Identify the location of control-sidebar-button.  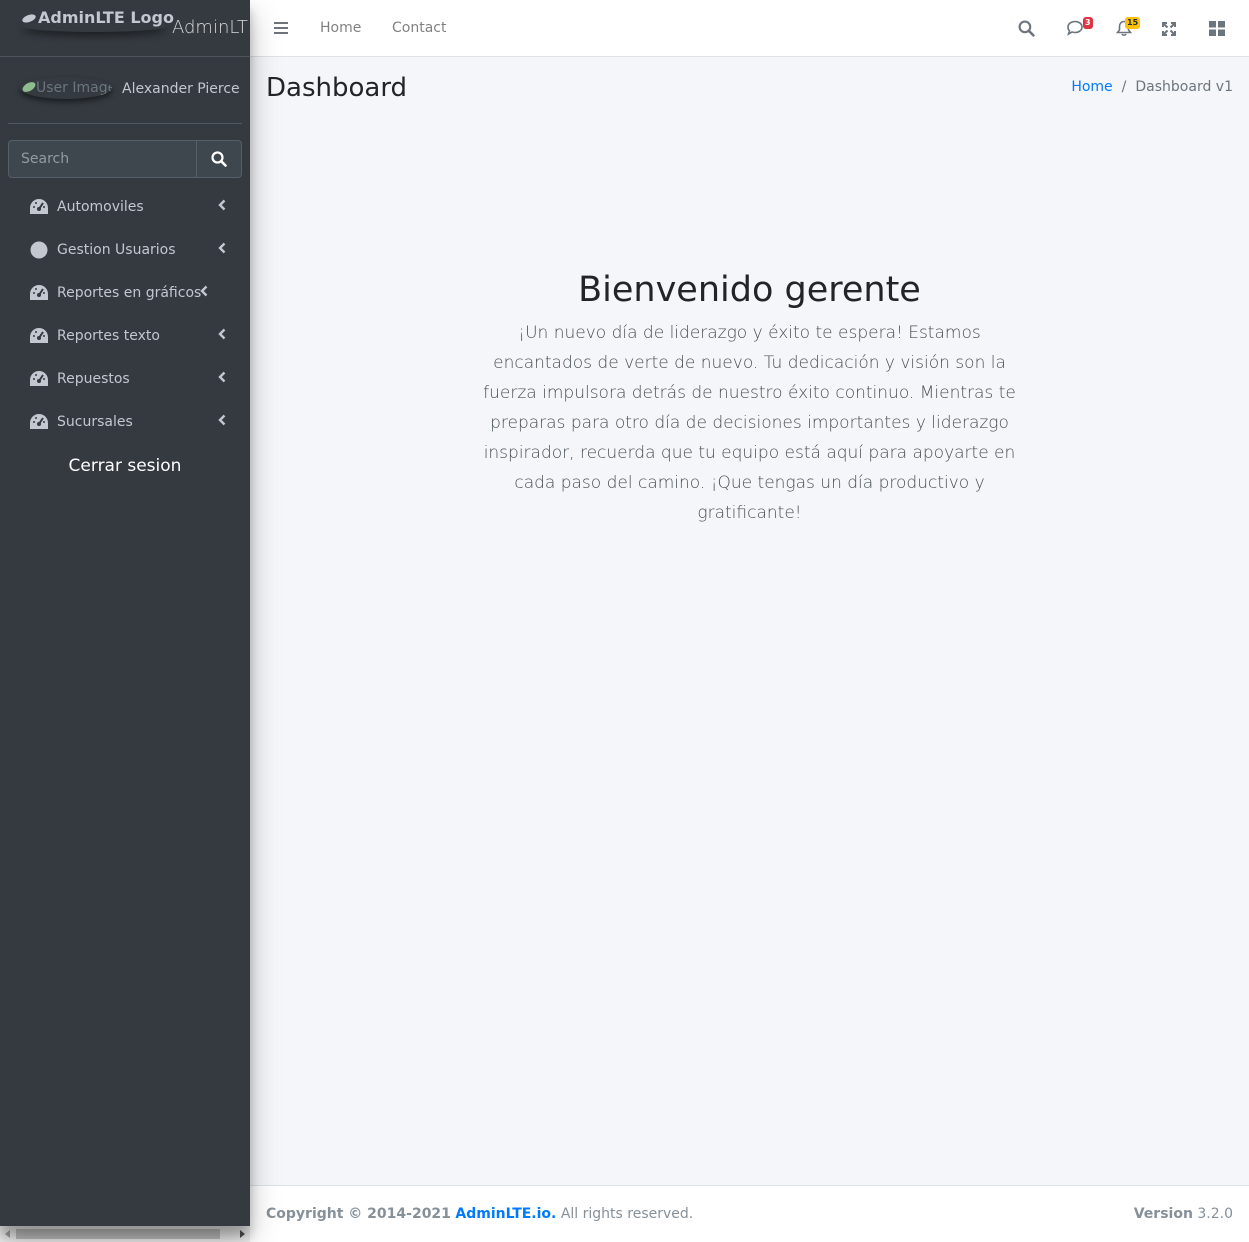
(1217, 30).